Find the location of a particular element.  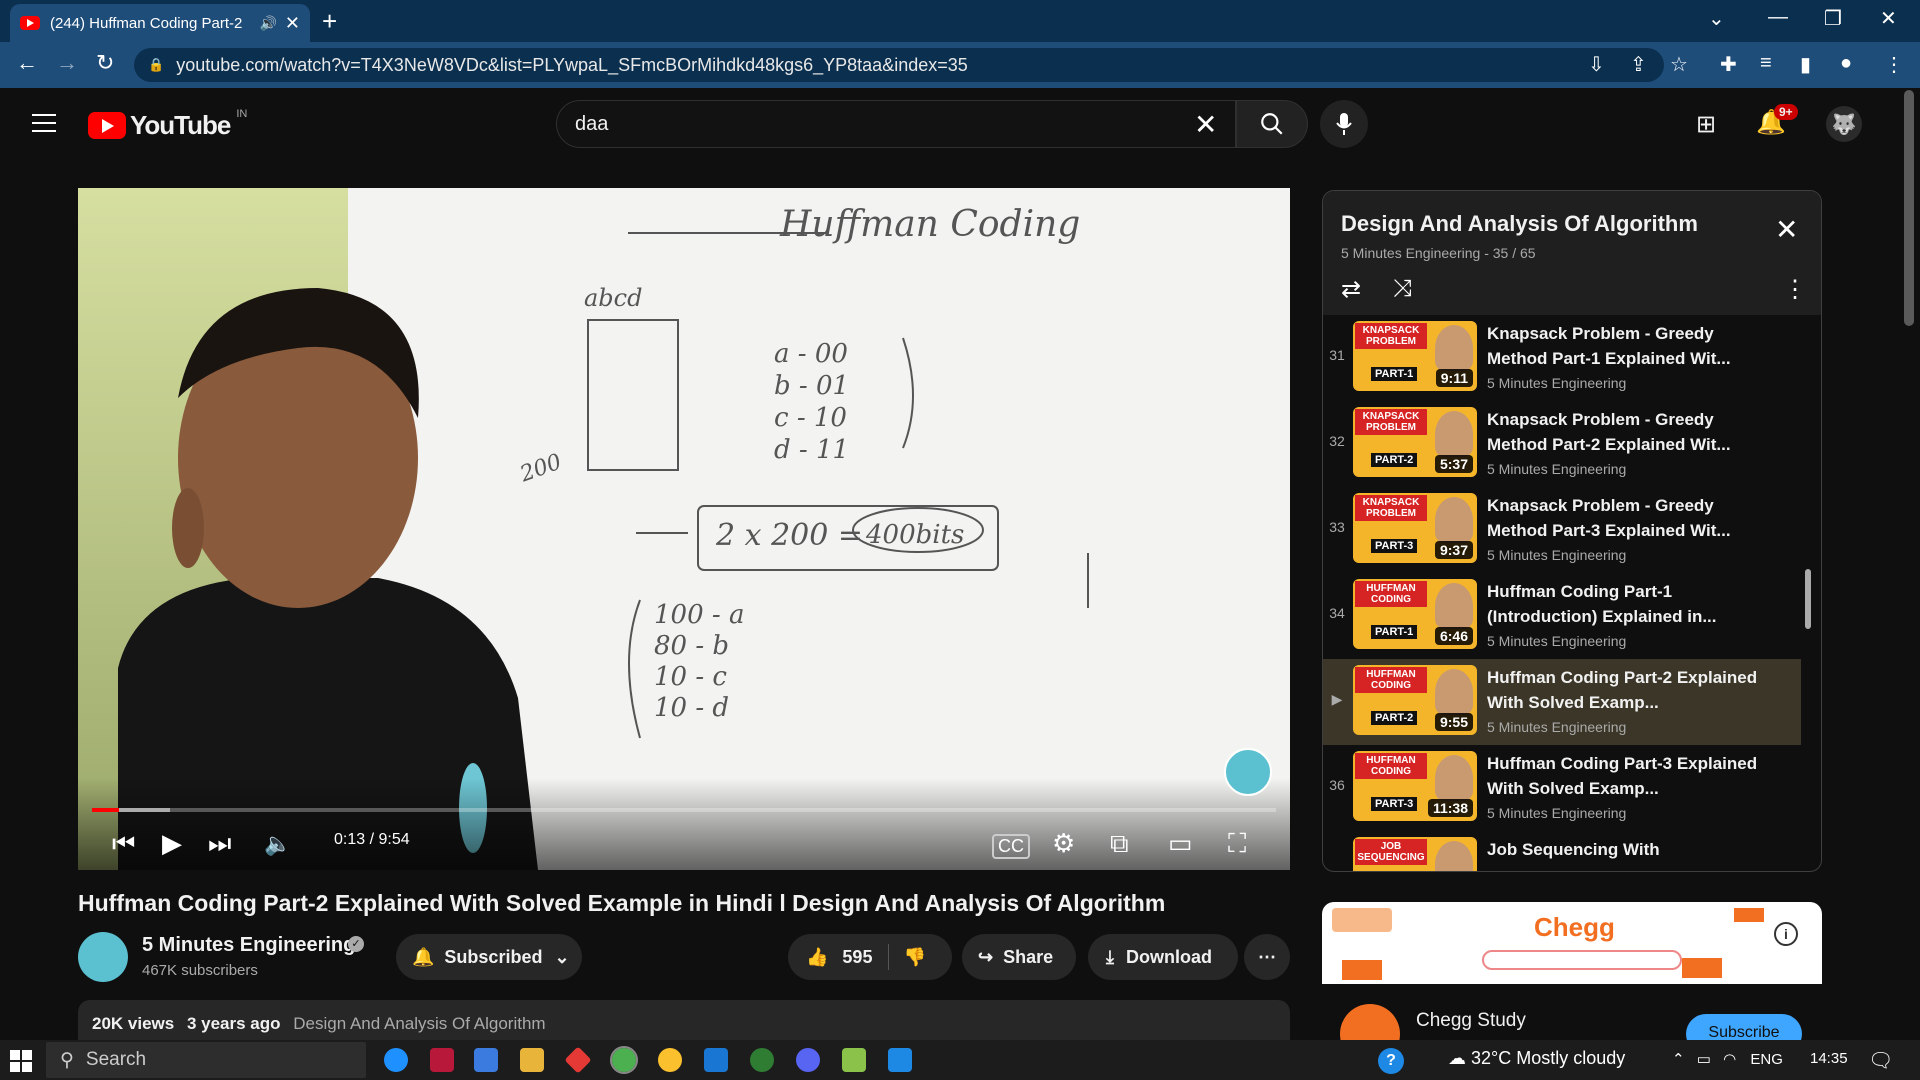

chrome-alt-icon is located at coordinates (670, 1060).